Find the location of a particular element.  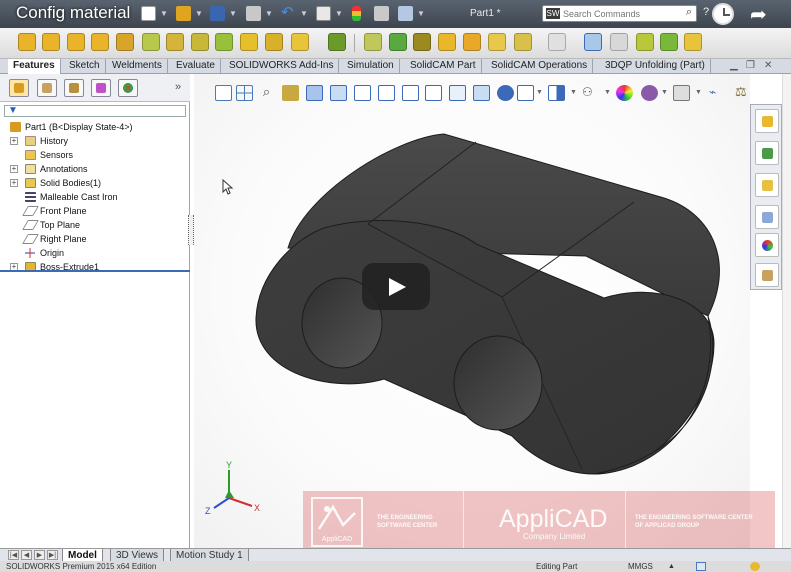

tree-item-annotations: + Annotations is located at coordinates (95, 169).